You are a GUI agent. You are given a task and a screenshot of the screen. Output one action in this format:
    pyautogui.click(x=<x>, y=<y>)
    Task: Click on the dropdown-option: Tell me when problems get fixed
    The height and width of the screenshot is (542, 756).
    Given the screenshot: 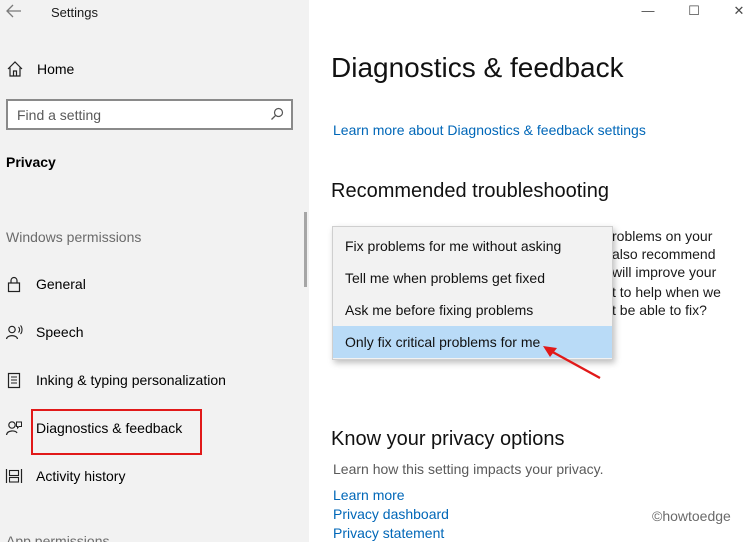 What is the action you would take?
    pyautogui.click(x=472, y=278)
    